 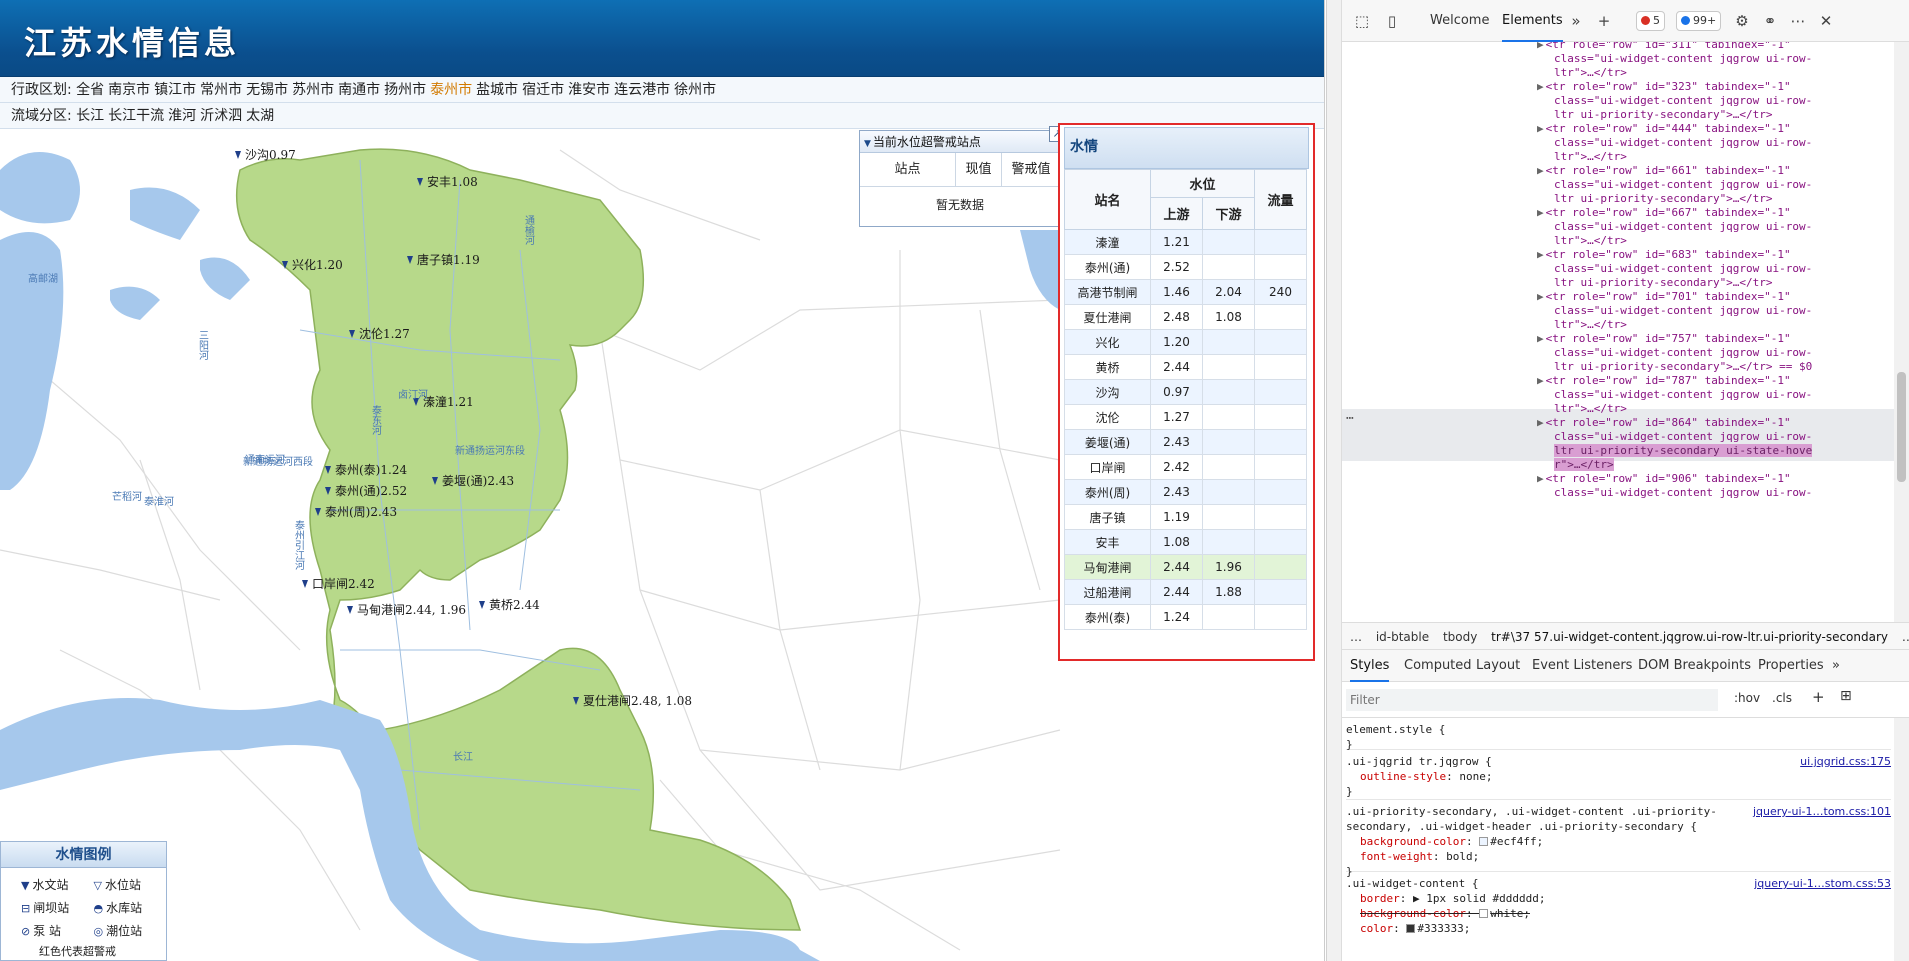 What do you see at coordinates (265, 155) in the screenshot?
I see `station-marker: 沙沟0.97` at bounding box center [265, 155].